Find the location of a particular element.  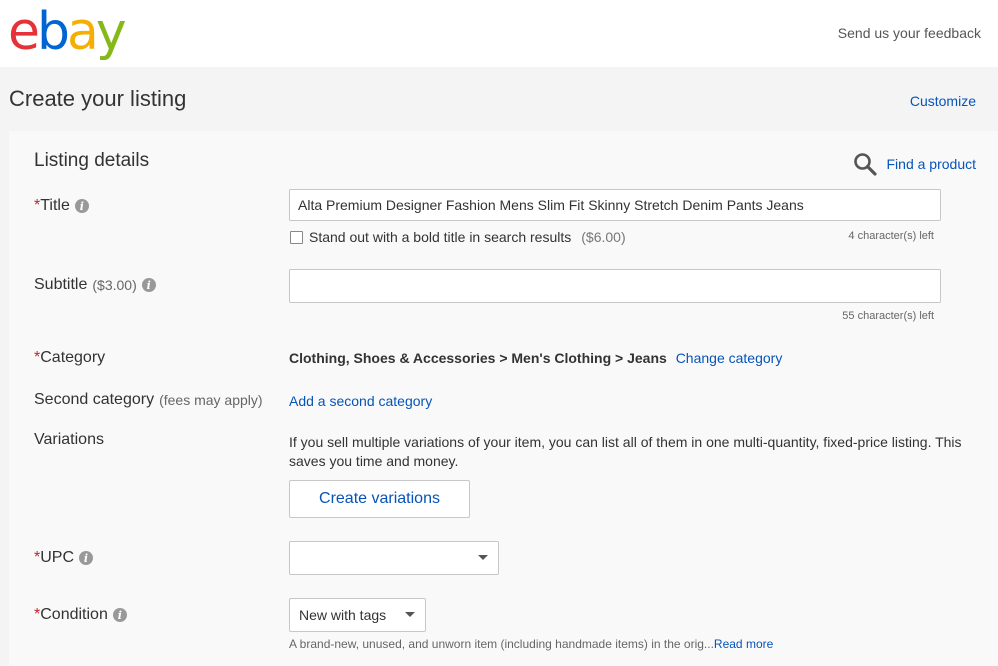

category-label: *Category is located at coordinates (69, 358).